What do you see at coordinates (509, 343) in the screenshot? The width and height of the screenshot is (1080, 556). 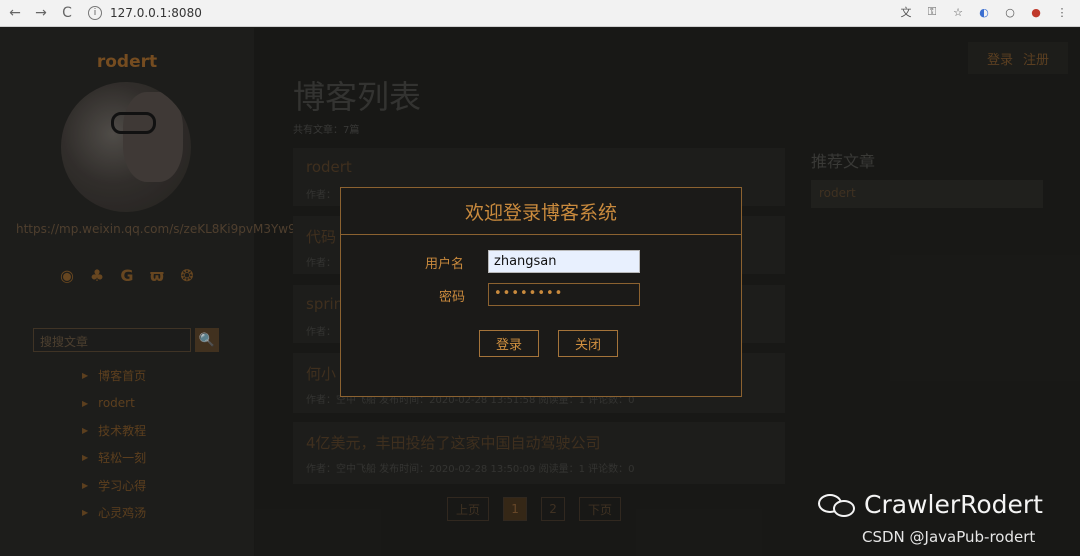 I see `login-button: 登录` at bounding box center [509, 343].